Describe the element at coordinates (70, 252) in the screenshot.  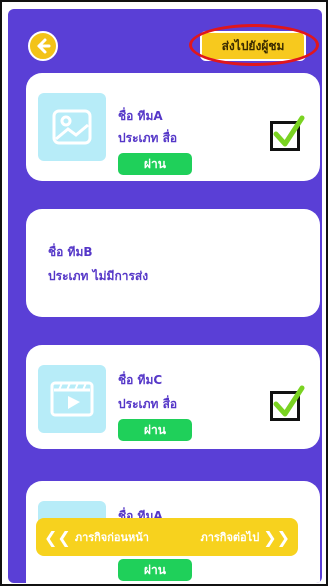
I see `team-name: ชื่อ ทีมB` at that location.